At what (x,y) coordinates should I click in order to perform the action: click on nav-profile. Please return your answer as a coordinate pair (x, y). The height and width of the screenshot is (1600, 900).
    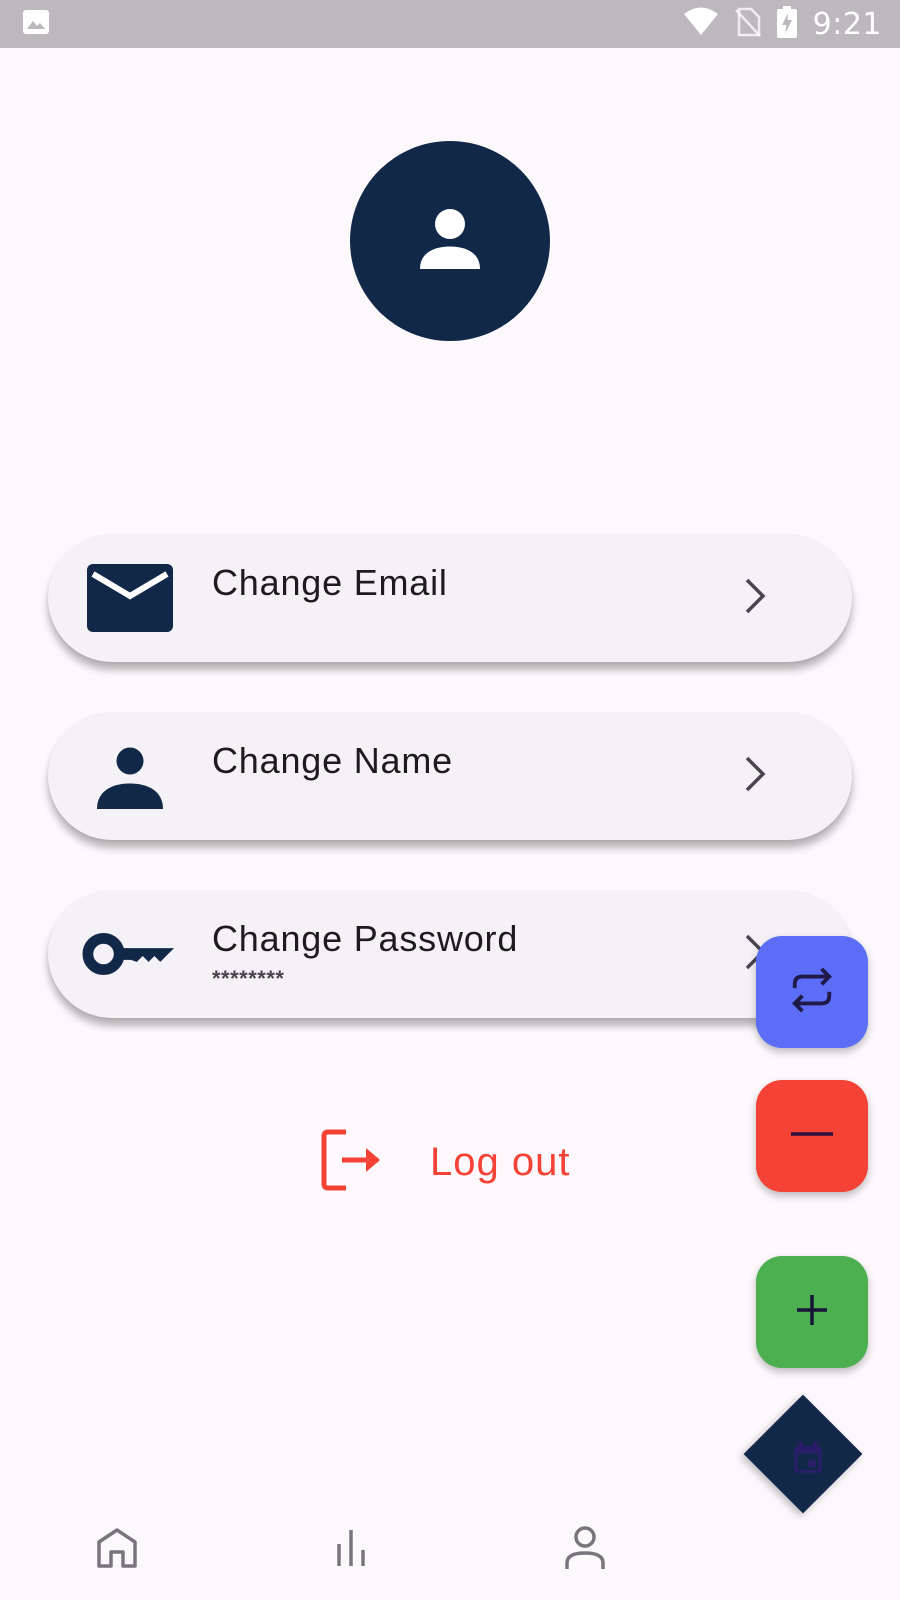
    Looking at the image, I should click on (585, 1550).